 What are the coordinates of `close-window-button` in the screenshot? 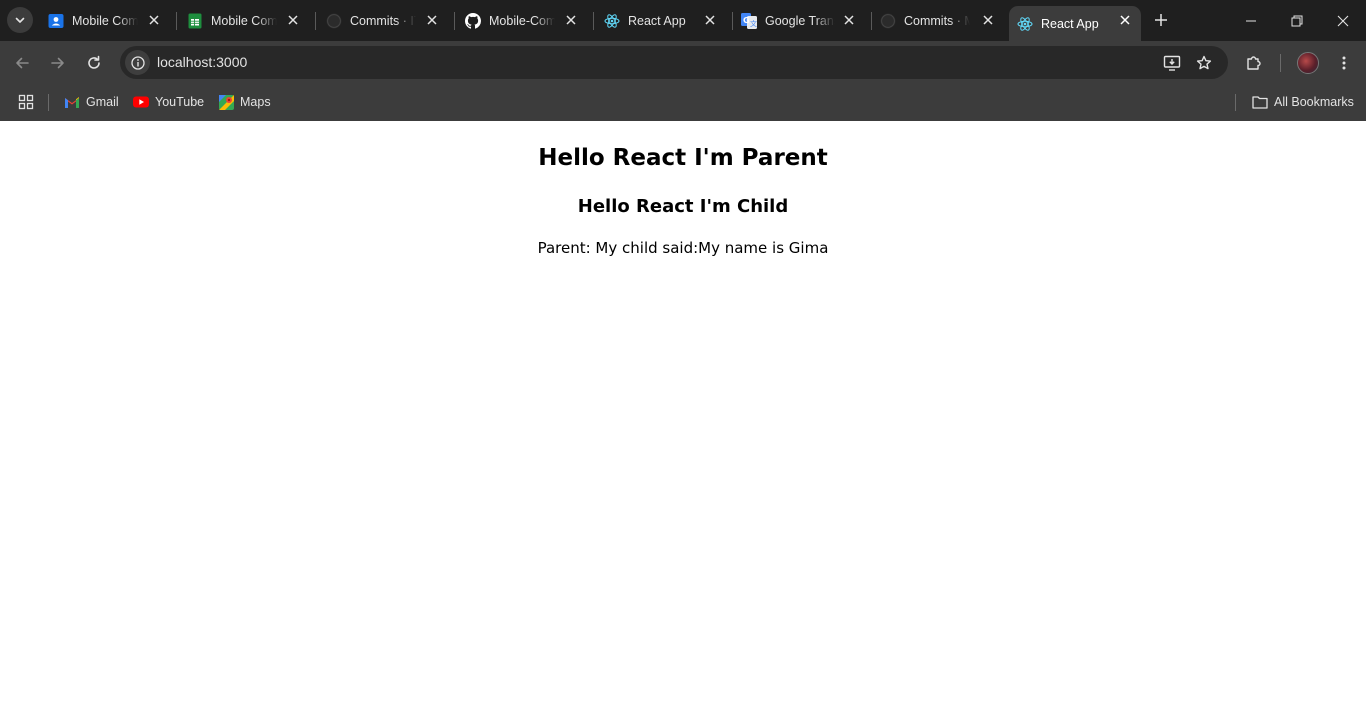 It's located at (1343, 20).